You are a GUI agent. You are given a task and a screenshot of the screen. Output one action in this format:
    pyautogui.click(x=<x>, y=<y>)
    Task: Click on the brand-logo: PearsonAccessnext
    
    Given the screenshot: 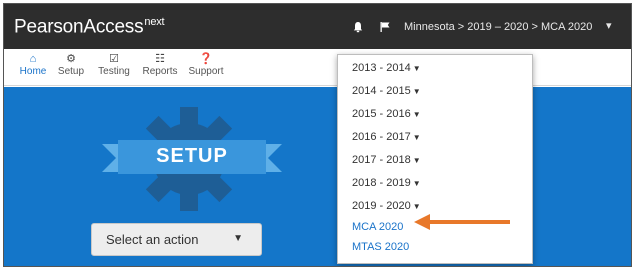 What is the action you would take?
    pyautogui.click(x=89, y=27)
    